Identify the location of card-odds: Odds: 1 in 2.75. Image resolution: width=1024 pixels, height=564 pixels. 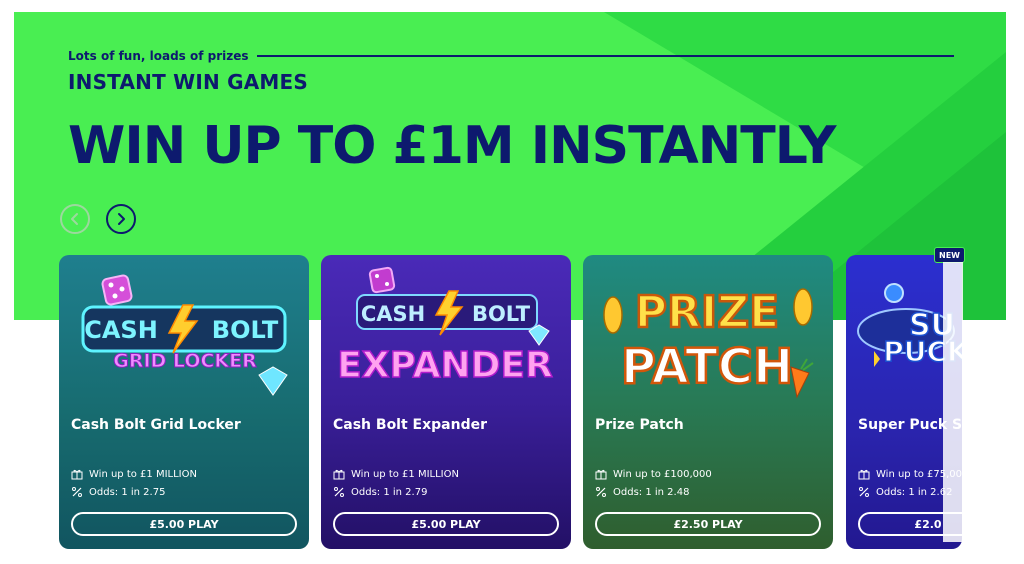
(118, 492).